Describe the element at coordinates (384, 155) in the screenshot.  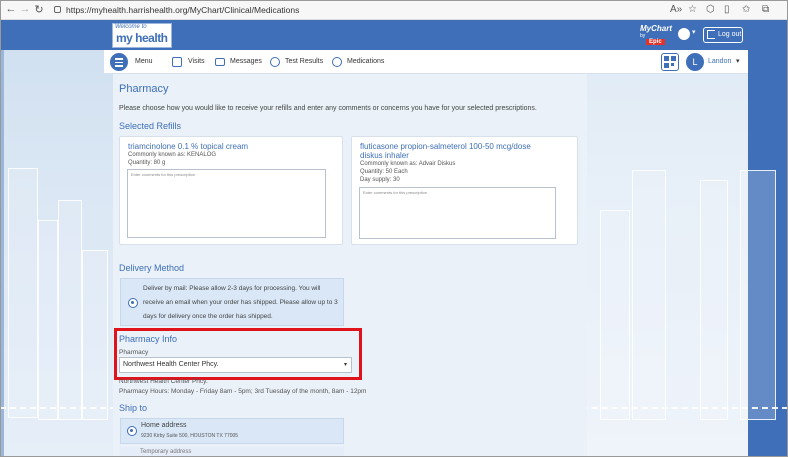
I see `medication-name-cont: diskus inhaler` at that location.